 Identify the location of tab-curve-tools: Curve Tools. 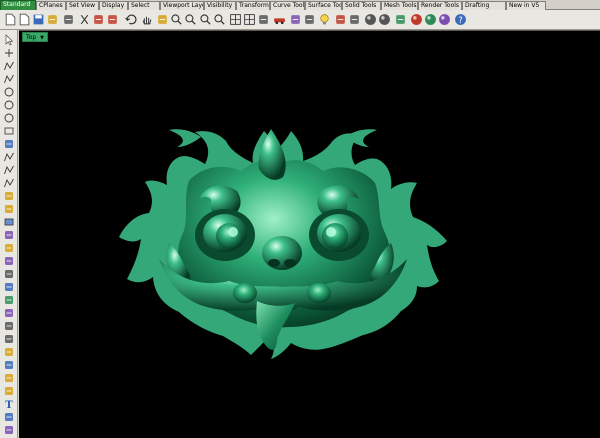
(287, 5).